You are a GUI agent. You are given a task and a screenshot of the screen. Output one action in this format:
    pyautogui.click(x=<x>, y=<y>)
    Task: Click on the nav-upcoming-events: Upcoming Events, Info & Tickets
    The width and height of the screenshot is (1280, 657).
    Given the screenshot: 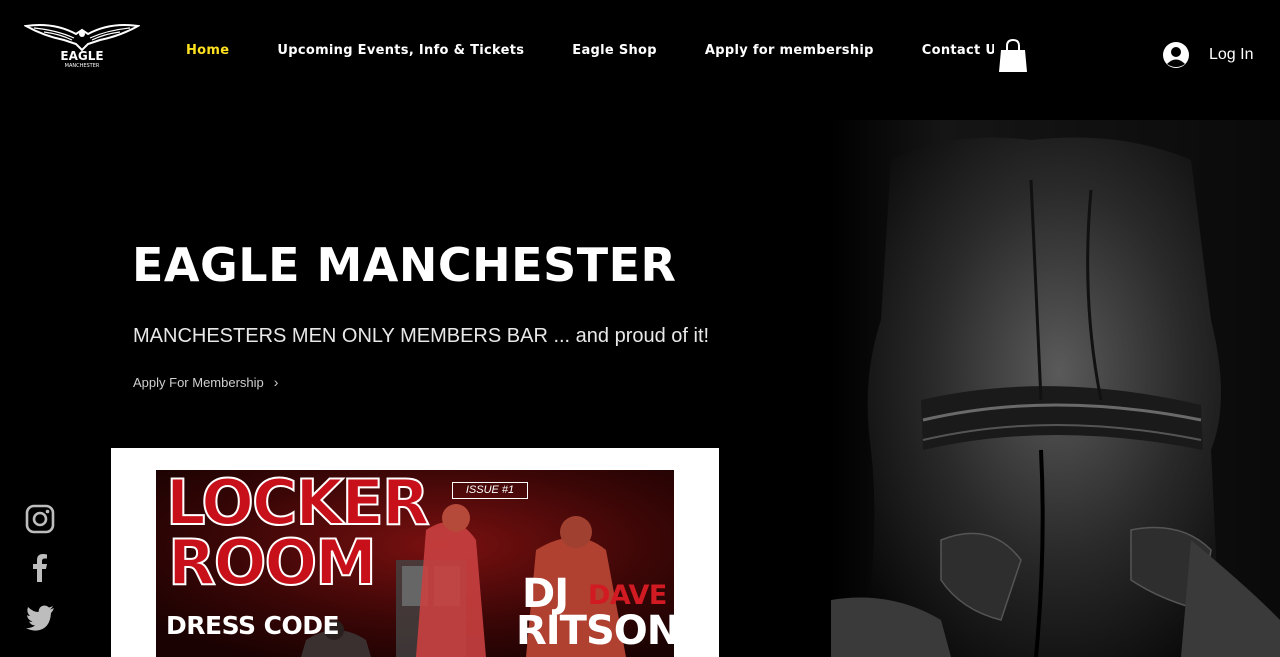 What is the action you would take?
    pyautogui.click(x=400, y=51)
    